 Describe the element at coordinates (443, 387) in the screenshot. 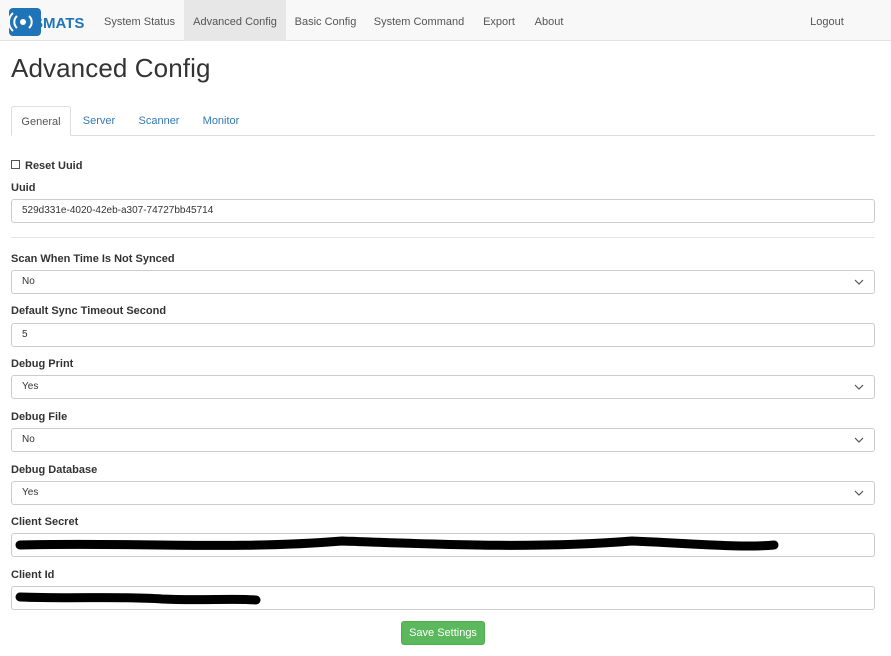

I see `debug-print-select: Yes` at that location.